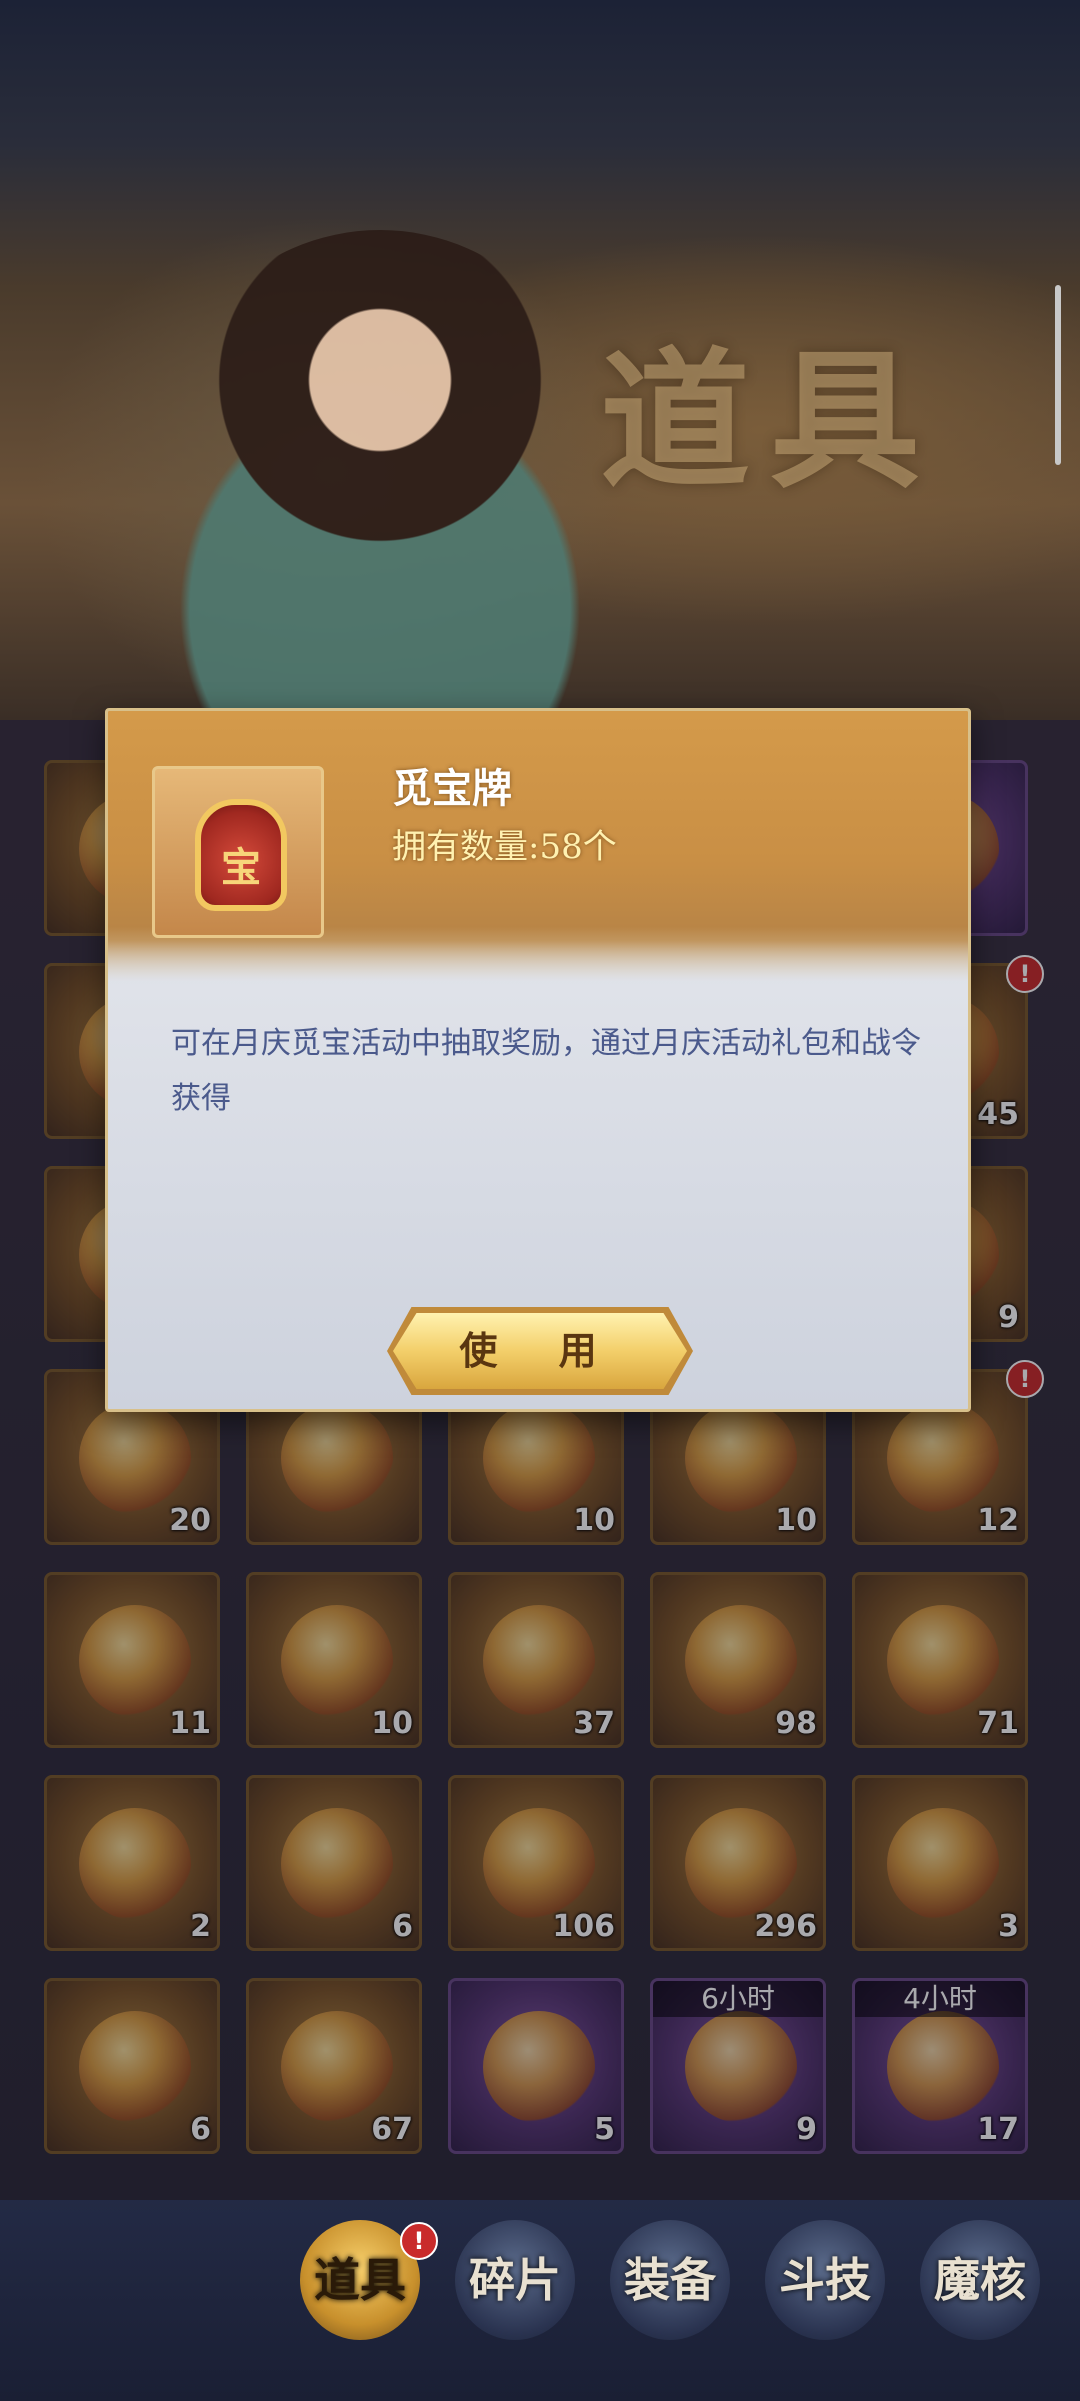 This screenshot has height=2401, width=1080. What do you see at coordinates (1058, 375) in the screenshot?
I see `scrollbar` at bounding box center [1058, 375].